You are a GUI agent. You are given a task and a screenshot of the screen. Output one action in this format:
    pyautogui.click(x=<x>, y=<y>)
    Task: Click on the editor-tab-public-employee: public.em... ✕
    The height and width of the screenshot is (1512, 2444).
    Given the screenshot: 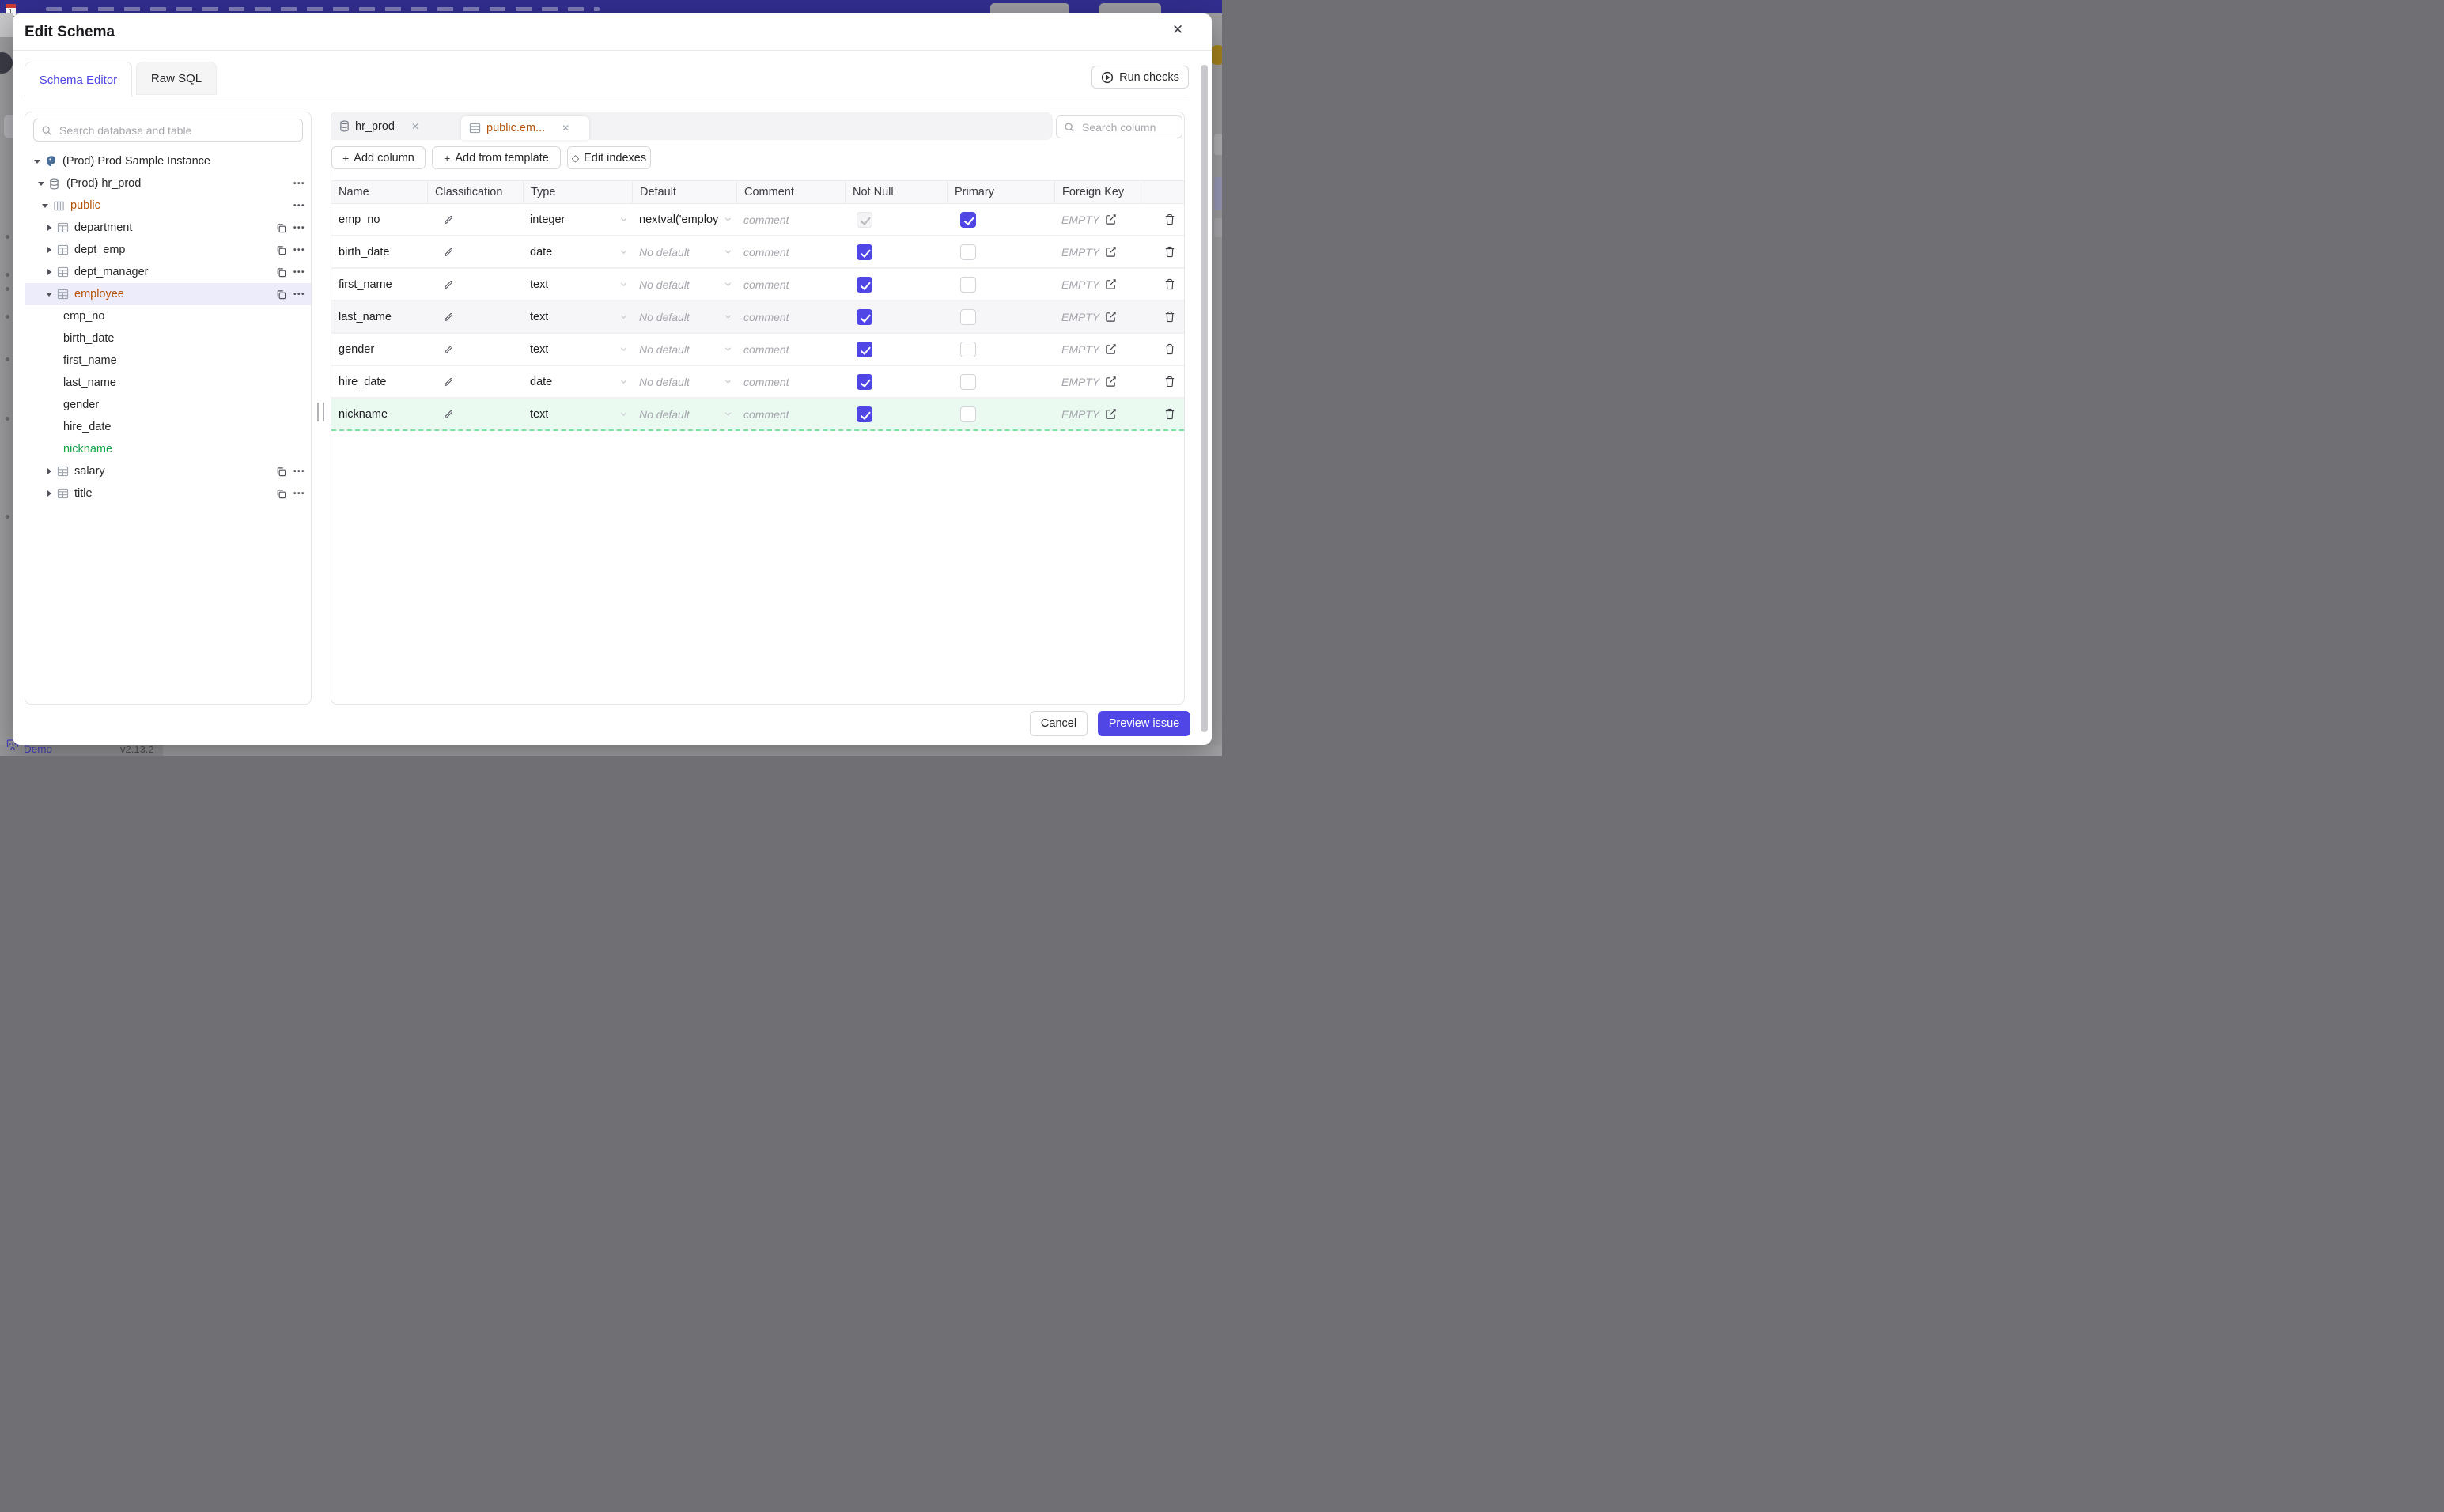 What is the action you would take?
    pyautogui.click(x=525, y=128)
    